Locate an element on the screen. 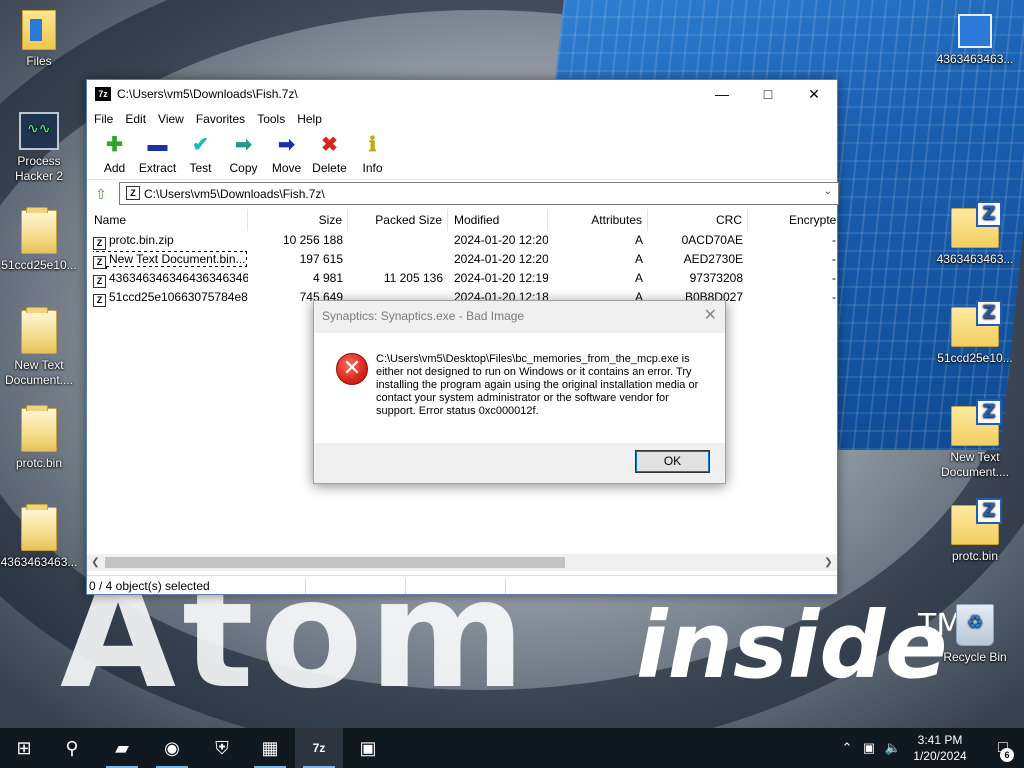 The width and height of the screenshot is (1024, 768). toolbar-button-label: Extract is located at coordinates (157, 168).